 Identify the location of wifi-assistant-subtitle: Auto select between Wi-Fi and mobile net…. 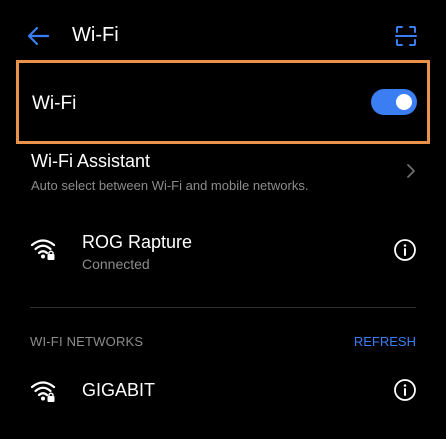
(170, 185).